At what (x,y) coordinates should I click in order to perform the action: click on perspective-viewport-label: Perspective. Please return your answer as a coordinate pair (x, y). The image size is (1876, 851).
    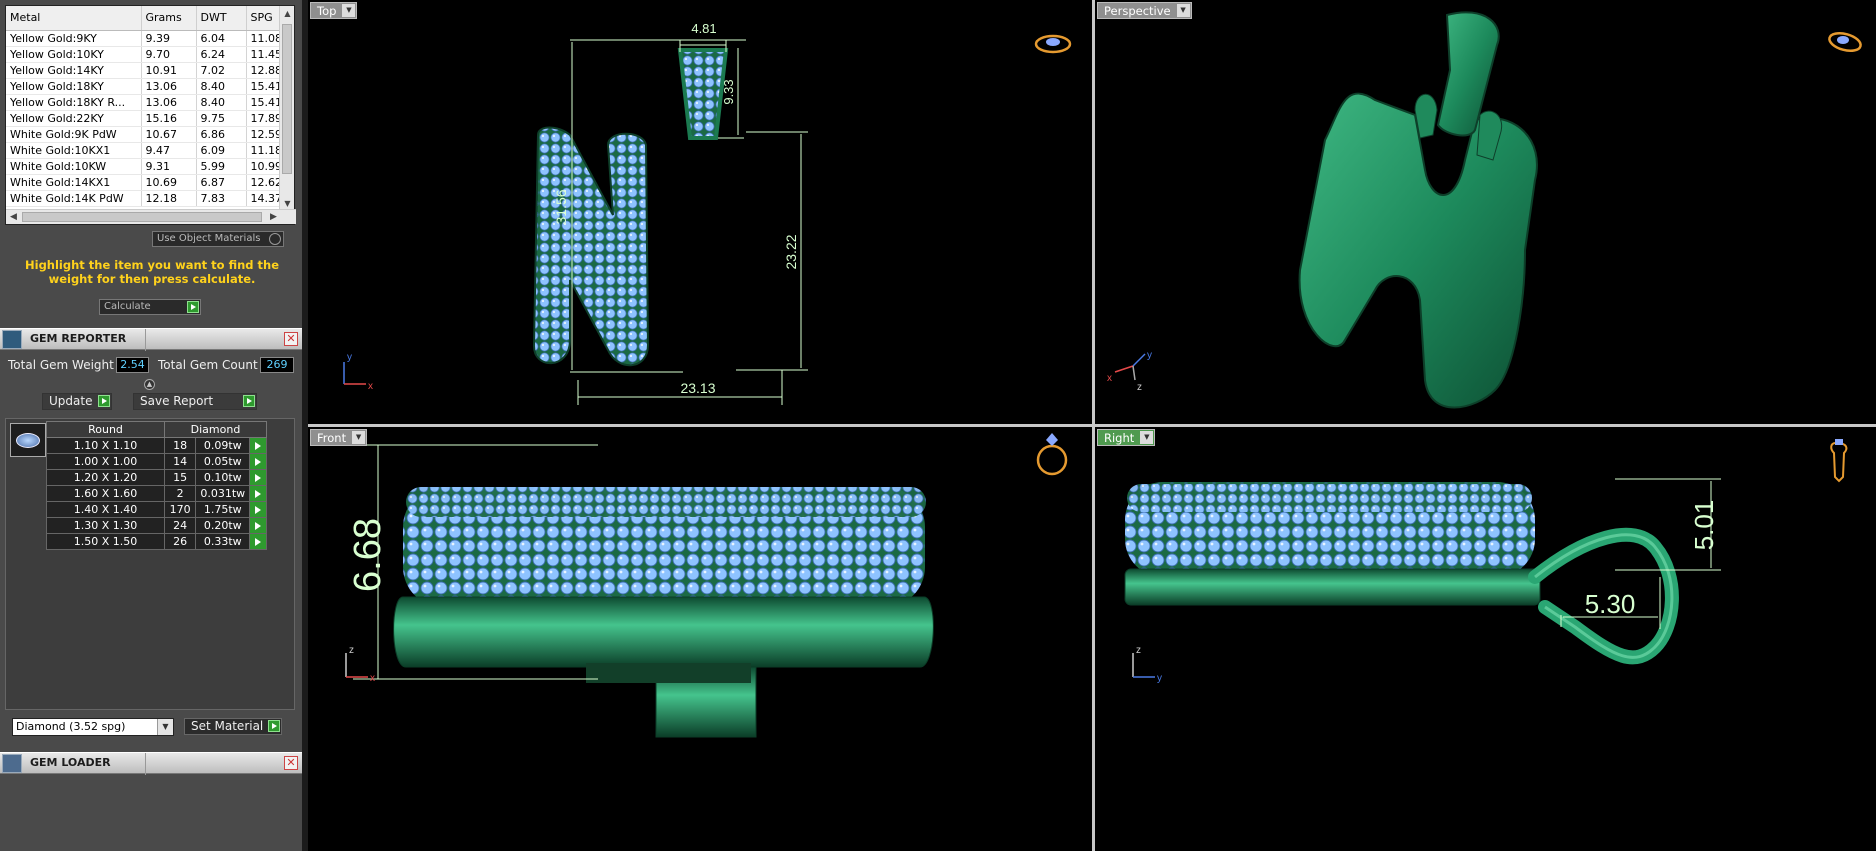
    Looking at the image, I should click on (1137, 11).